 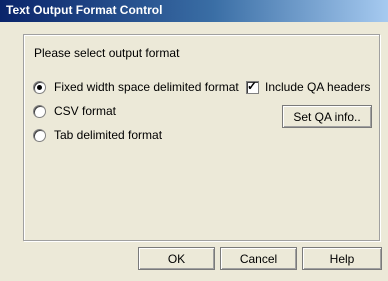 What do you see at coordinates (146, 87) in the screenshot?
I see `radio-label: Fixed width space delimited format` at bounding box center [146, 87].